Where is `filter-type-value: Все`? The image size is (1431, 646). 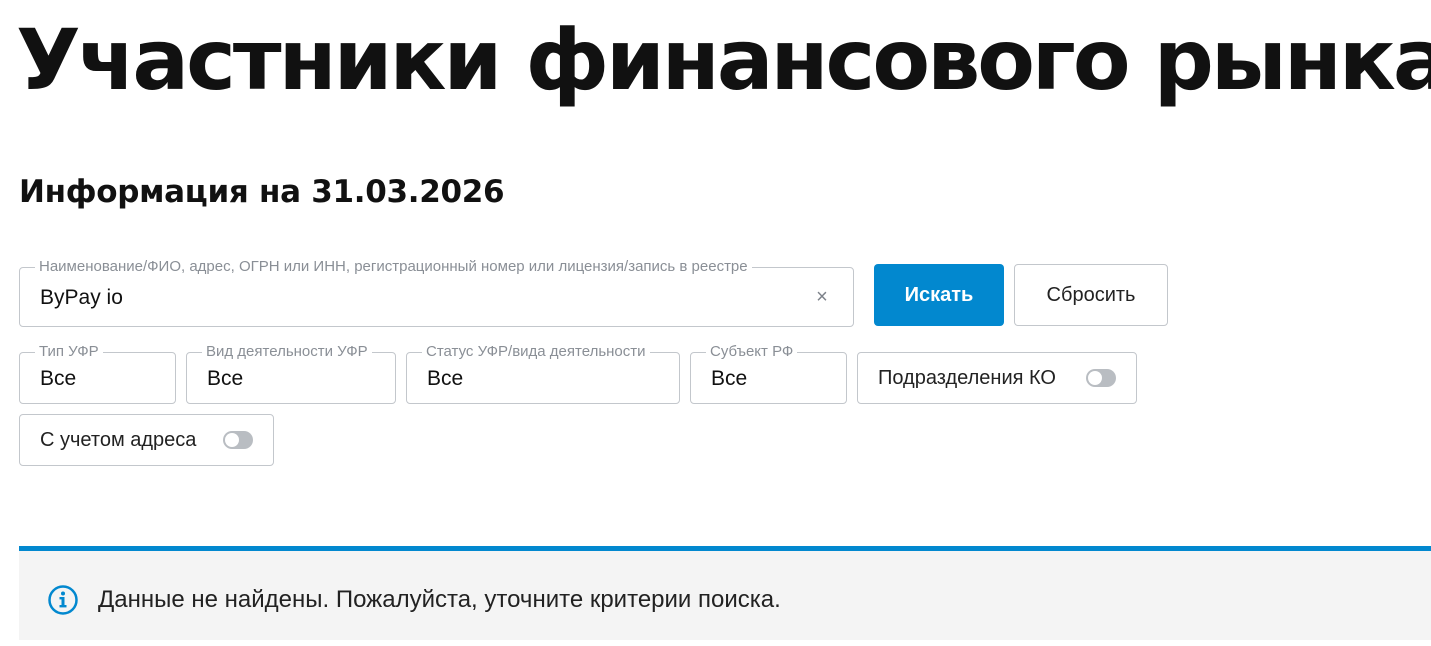 filter-type-value: Все is located at coordinates (58, 378).